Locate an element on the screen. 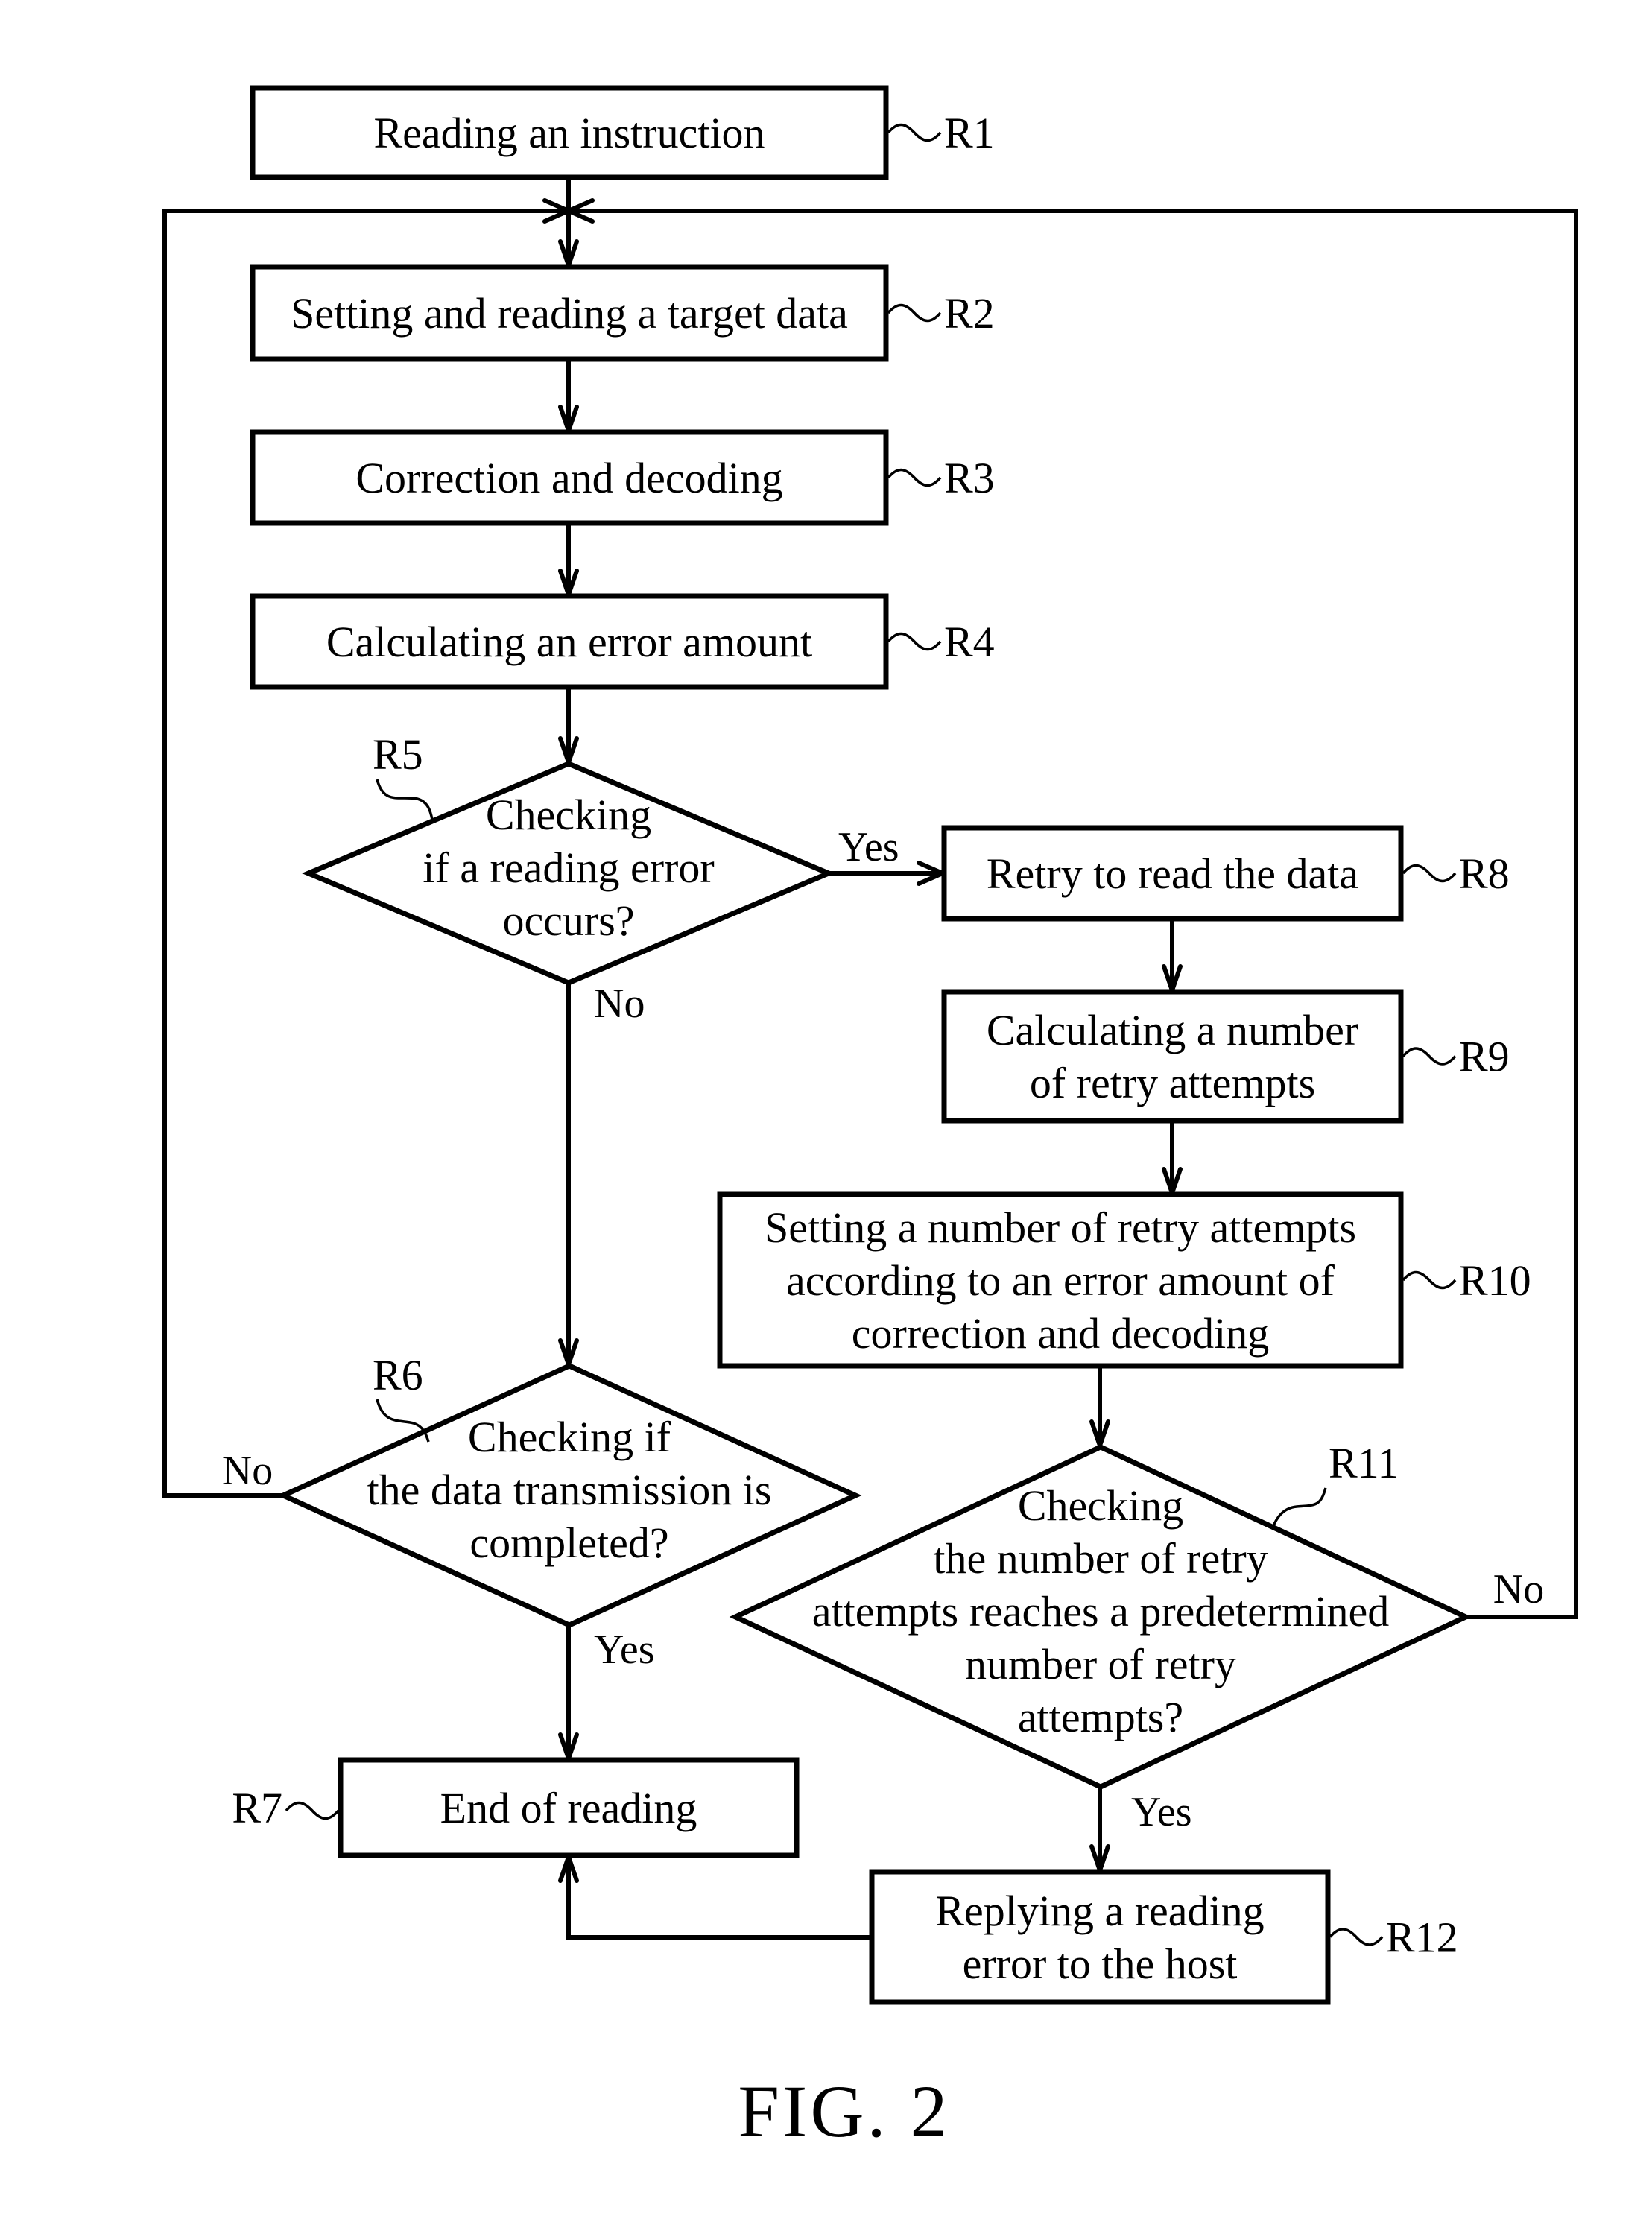  R5-text-line: occurs? is located at coordinates (568, 920).